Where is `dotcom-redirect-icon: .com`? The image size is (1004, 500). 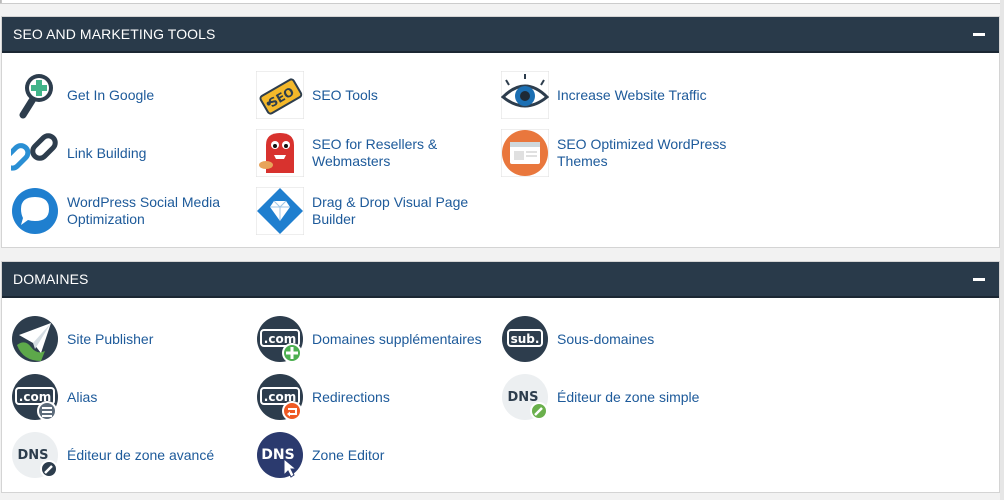 dotcom-redirect-icon: .com is located at coordinates (280, 397).